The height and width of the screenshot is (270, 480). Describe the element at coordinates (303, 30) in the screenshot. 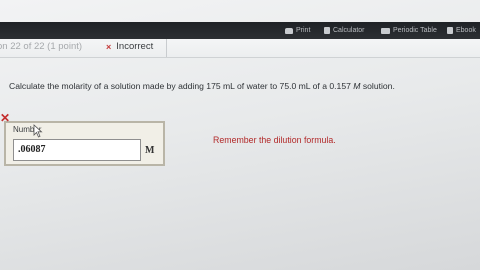

I see `print-label: Print` at that location.